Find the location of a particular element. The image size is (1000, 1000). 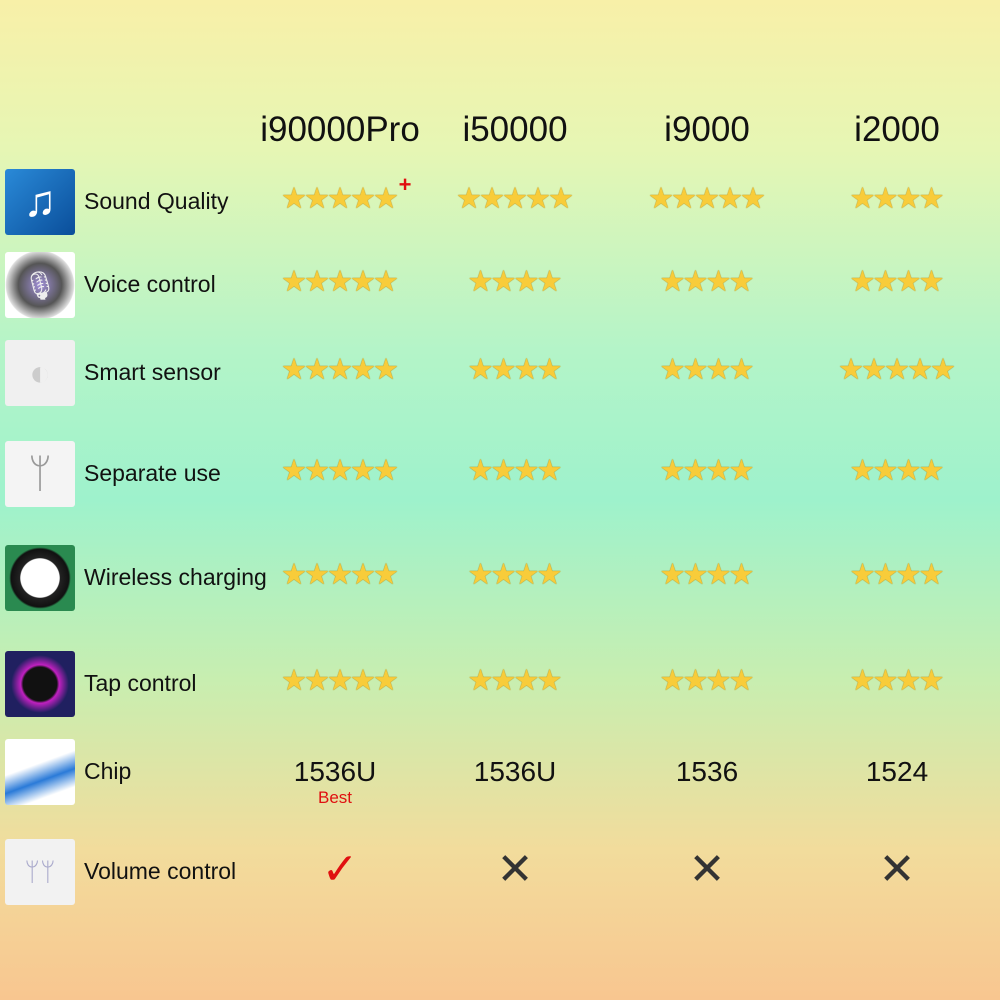

plus-mark: + is located at coordinates (405, 184).